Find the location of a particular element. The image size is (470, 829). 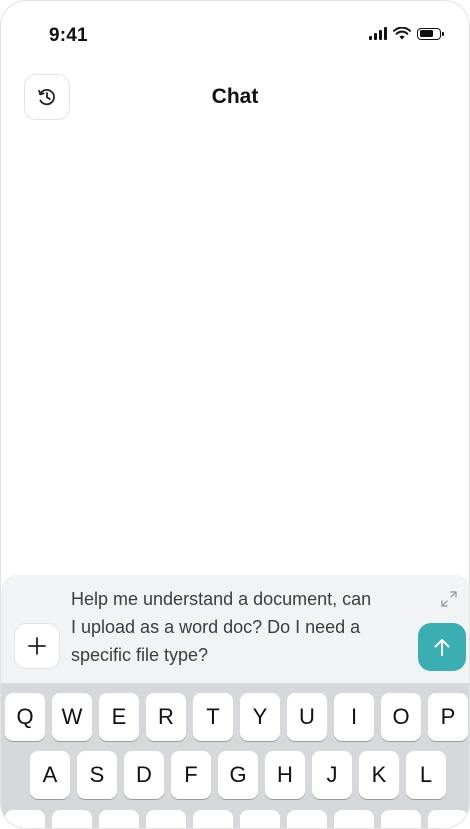

key-shift is located at coordinates (25, 819).